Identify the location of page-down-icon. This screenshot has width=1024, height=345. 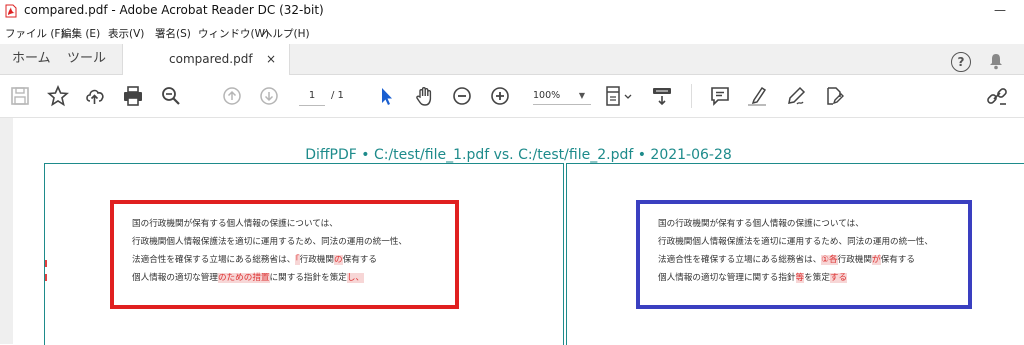
(269, 96).